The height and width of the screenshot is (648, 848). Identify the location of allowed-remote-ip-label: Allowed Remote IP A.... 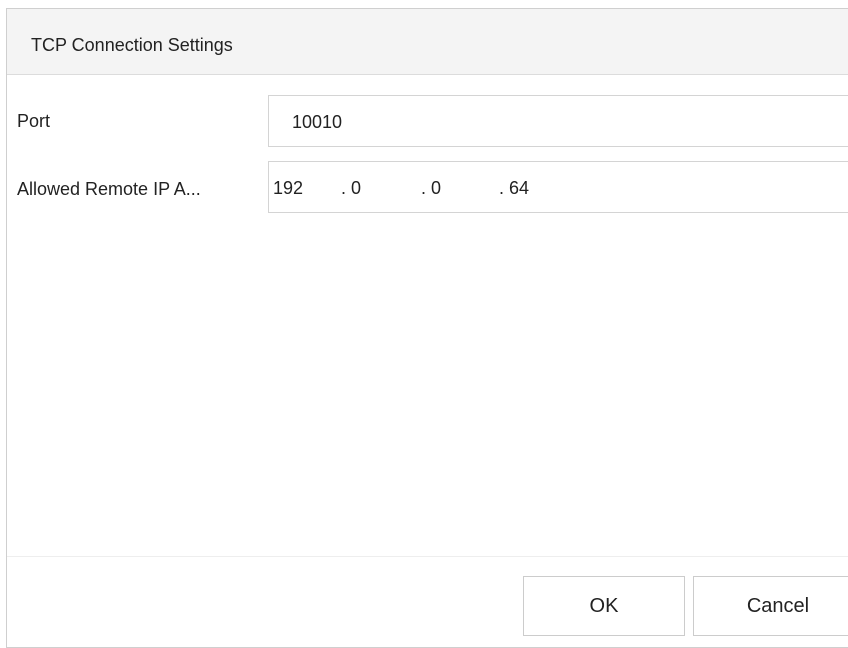
(109, 189).